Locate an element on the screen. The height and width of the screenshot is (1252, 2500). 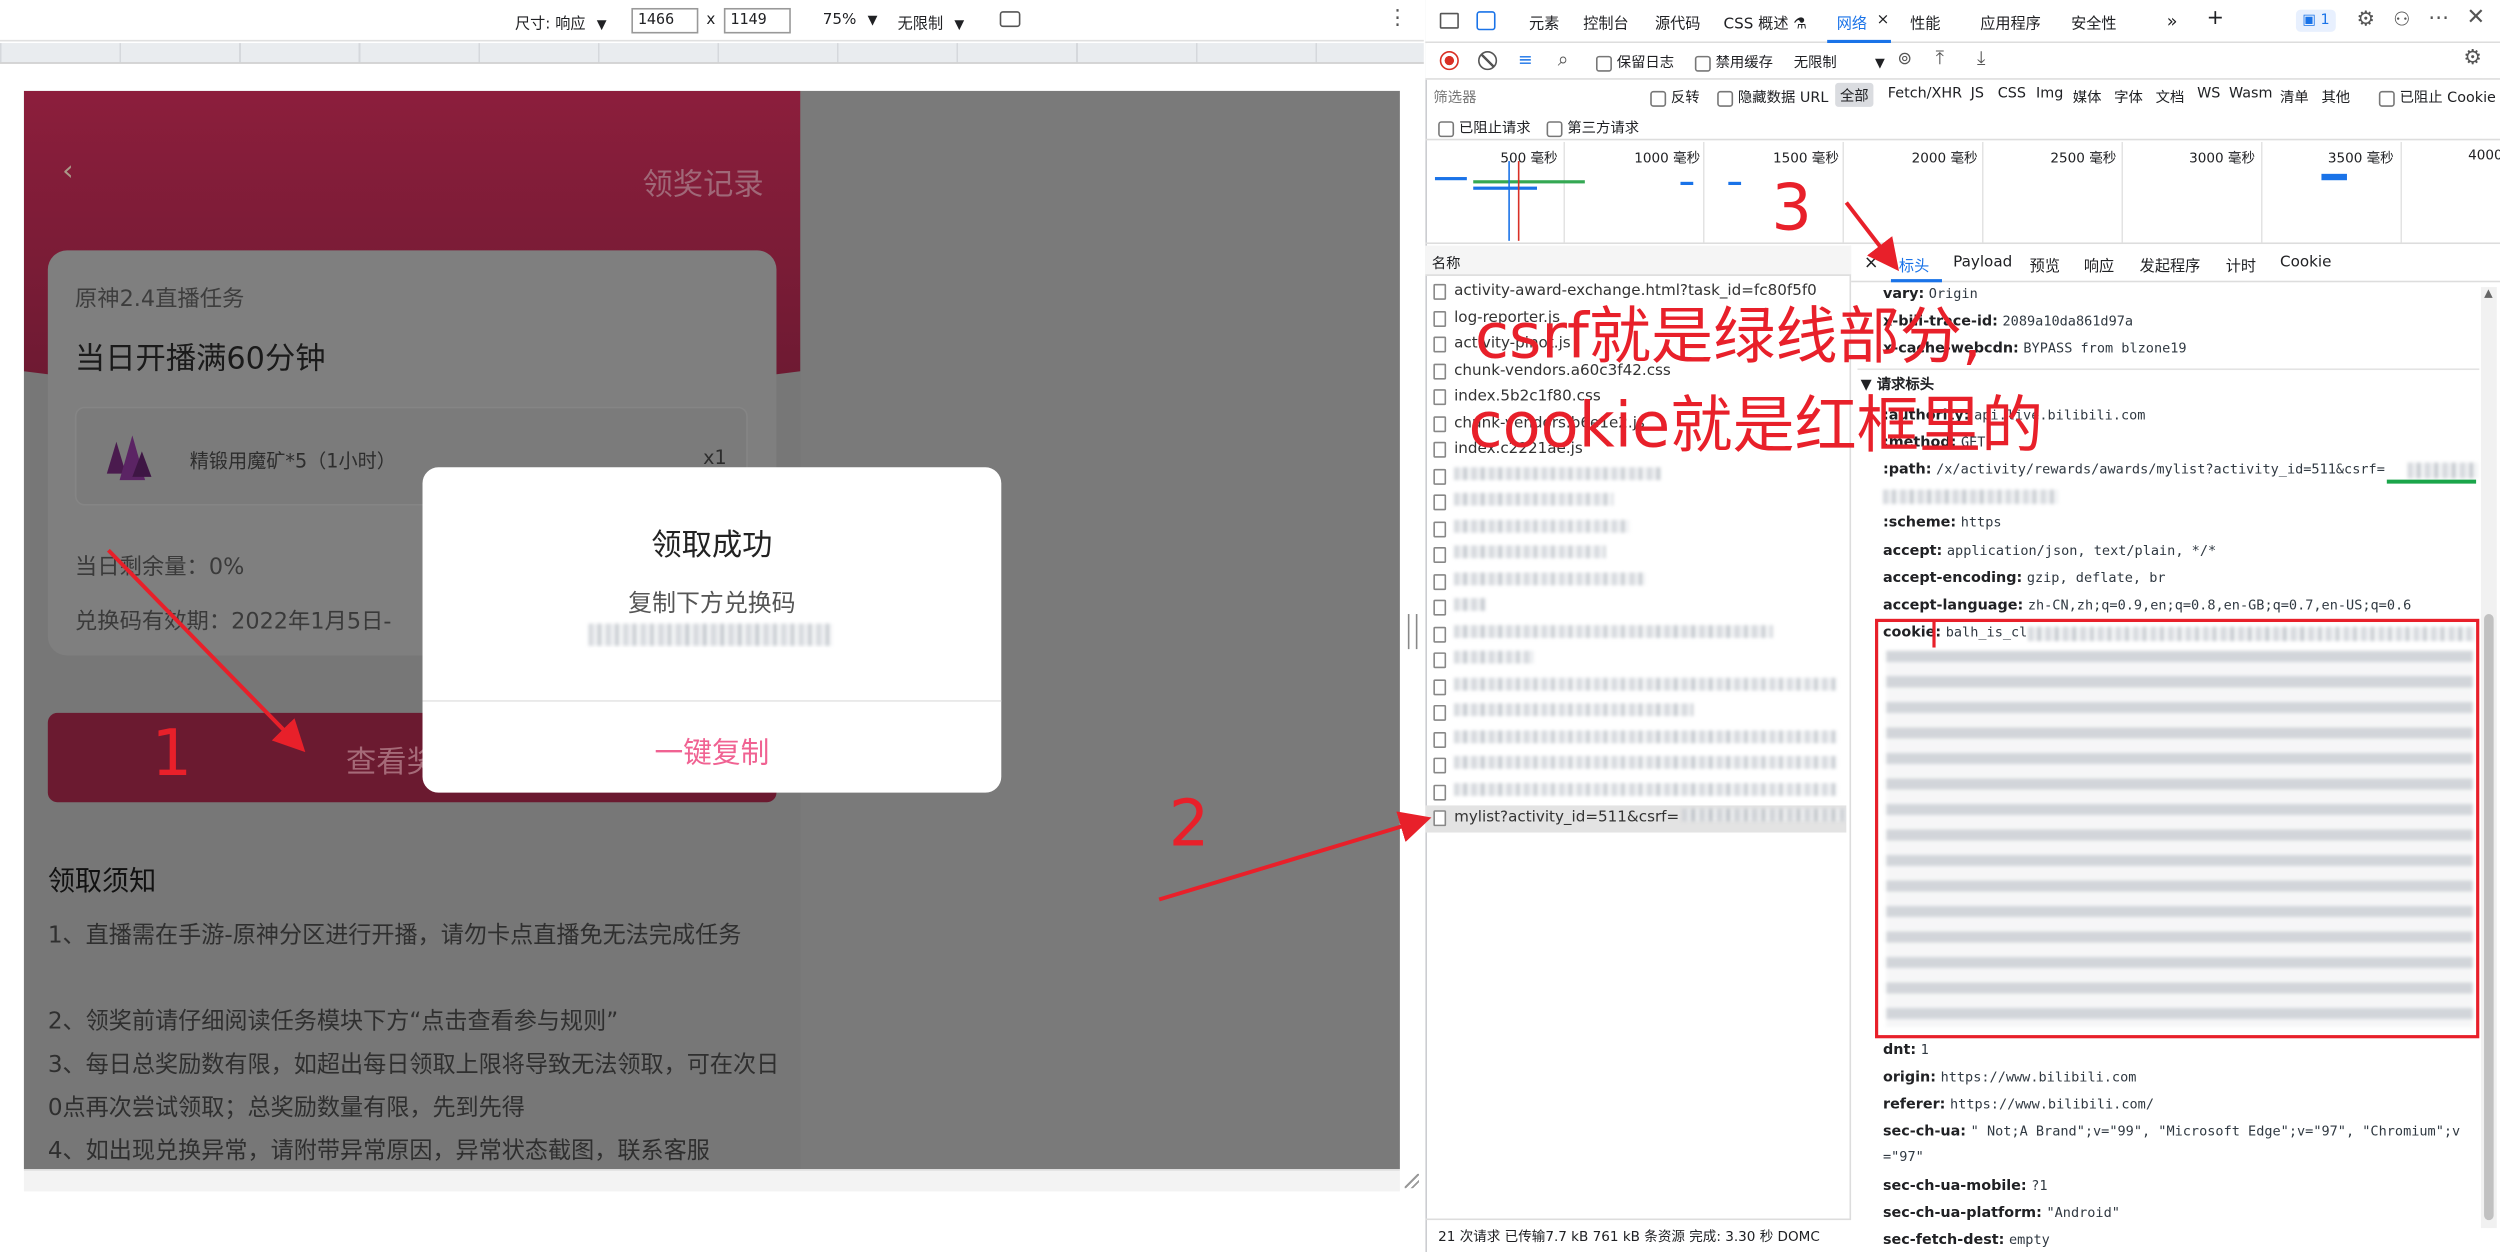
search-icon: ⌕ is located at coordinates (1563, 60).